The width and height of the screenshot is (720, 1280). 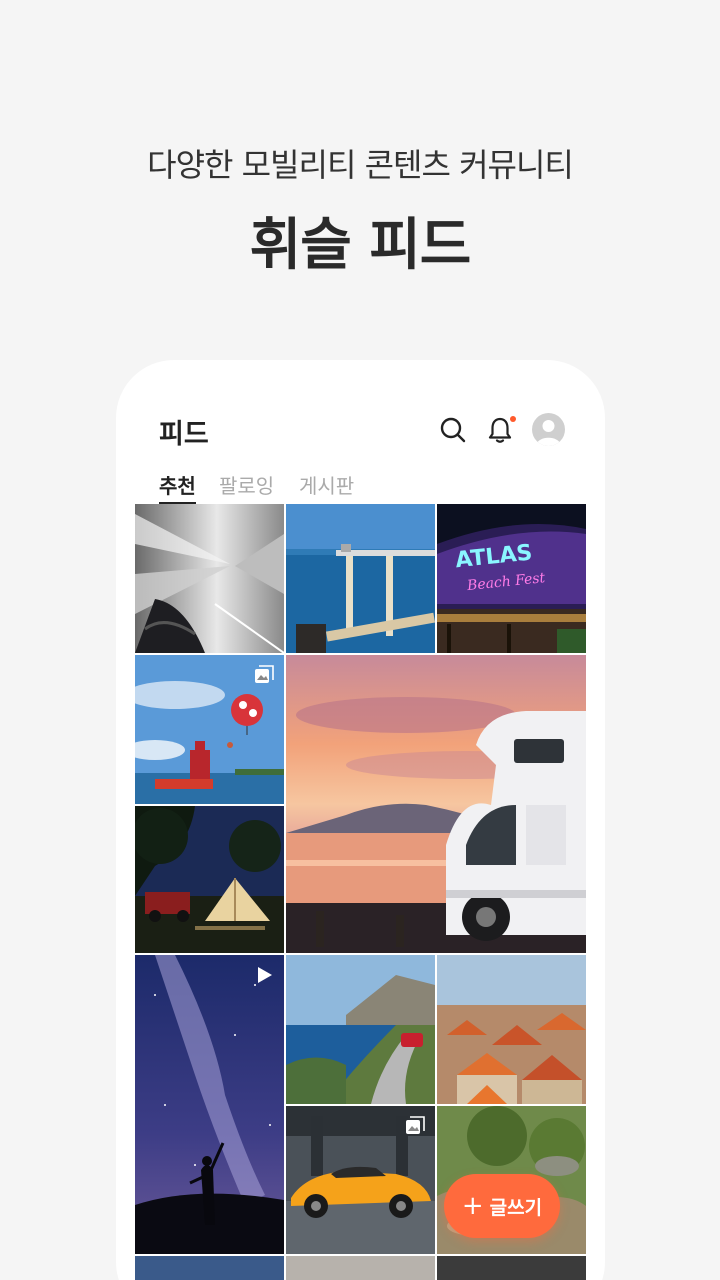 I want to click on tab-recommended: 추천, so click(x=177, y=487).